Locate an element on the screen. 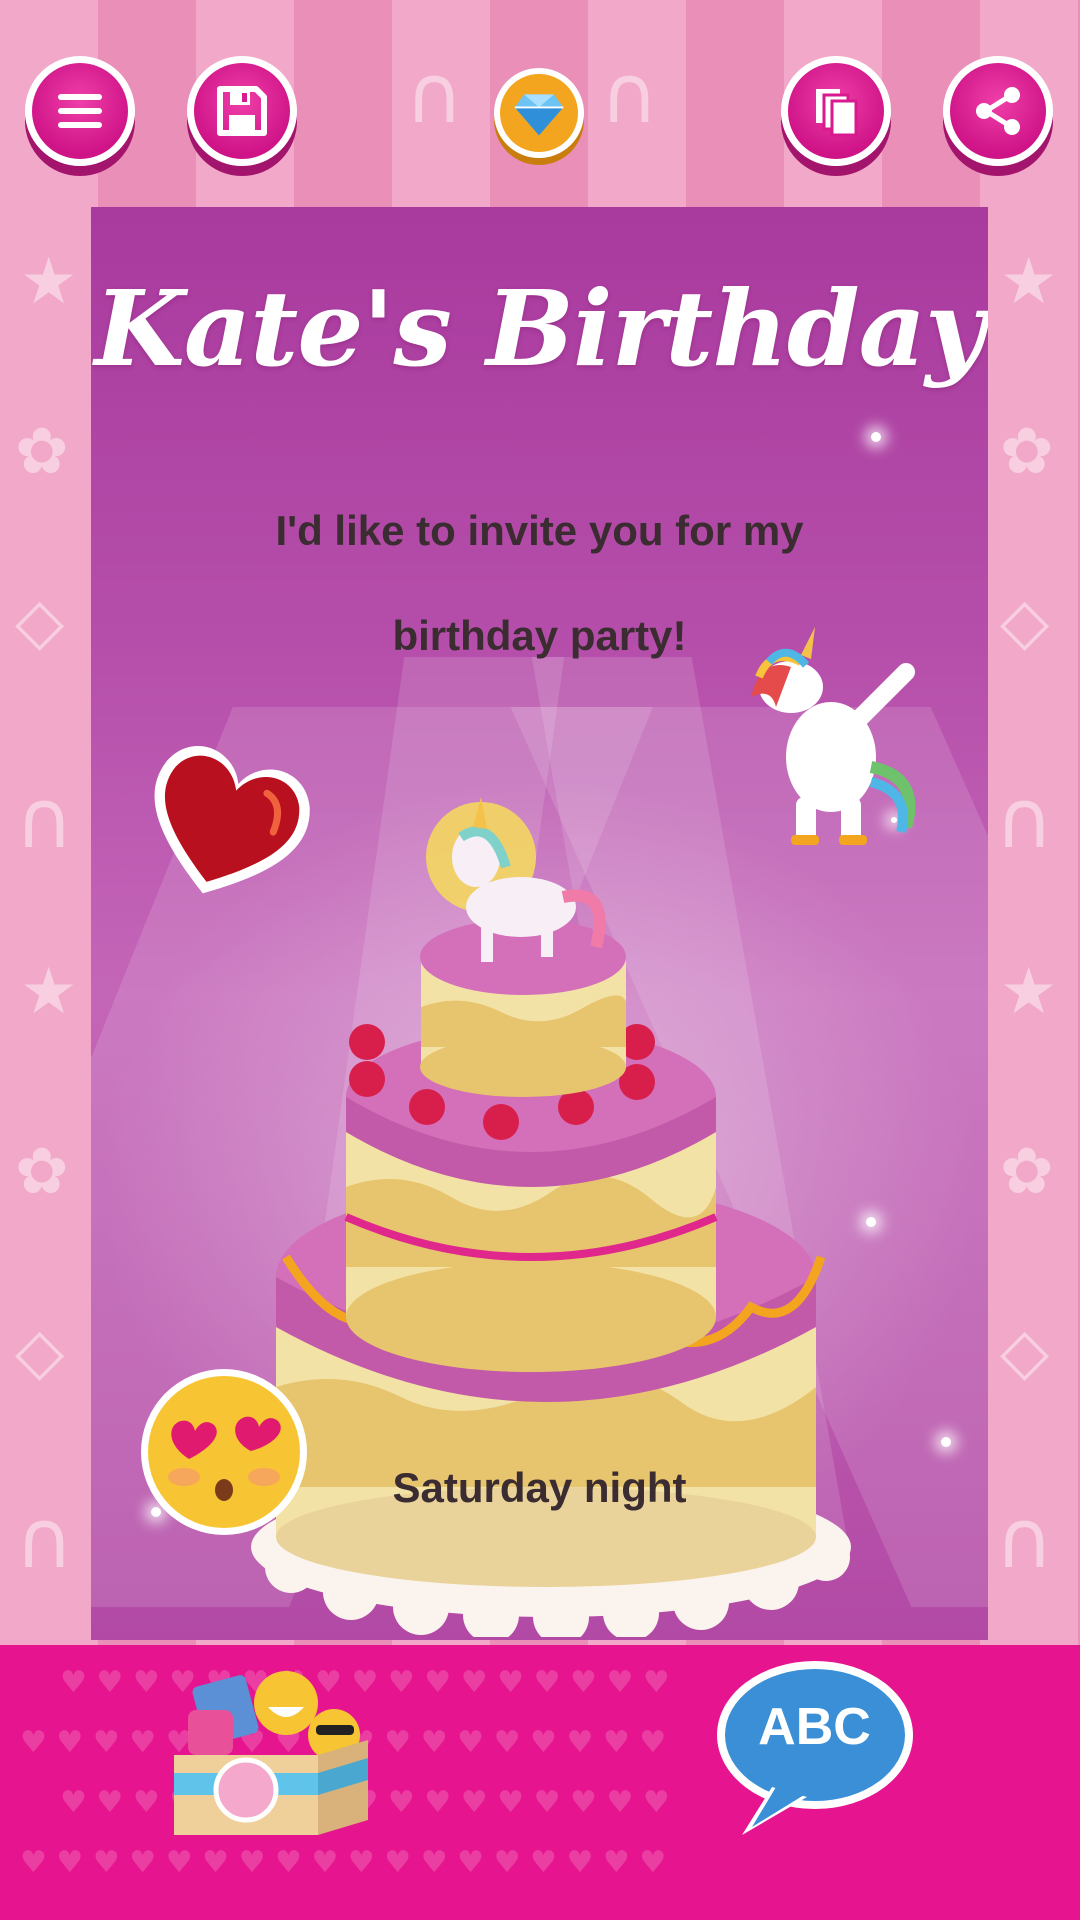 This screenshot has width=1080, height=1920. share-icon is located at coordinates (998, 111).